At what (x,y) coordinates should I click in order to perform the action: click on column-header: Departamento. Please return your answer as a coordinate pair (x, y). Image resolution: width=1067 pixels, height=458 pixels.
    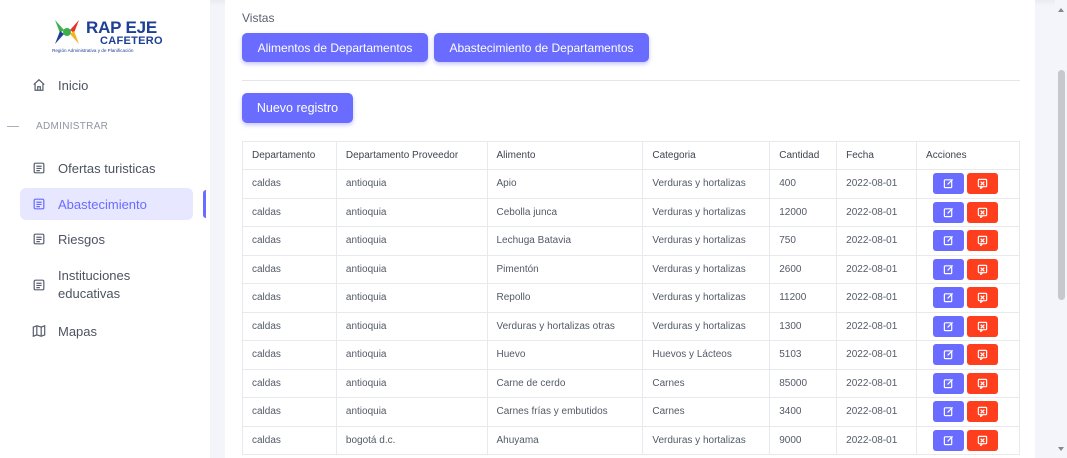
    Looking at the image, I should click on (289, 155).